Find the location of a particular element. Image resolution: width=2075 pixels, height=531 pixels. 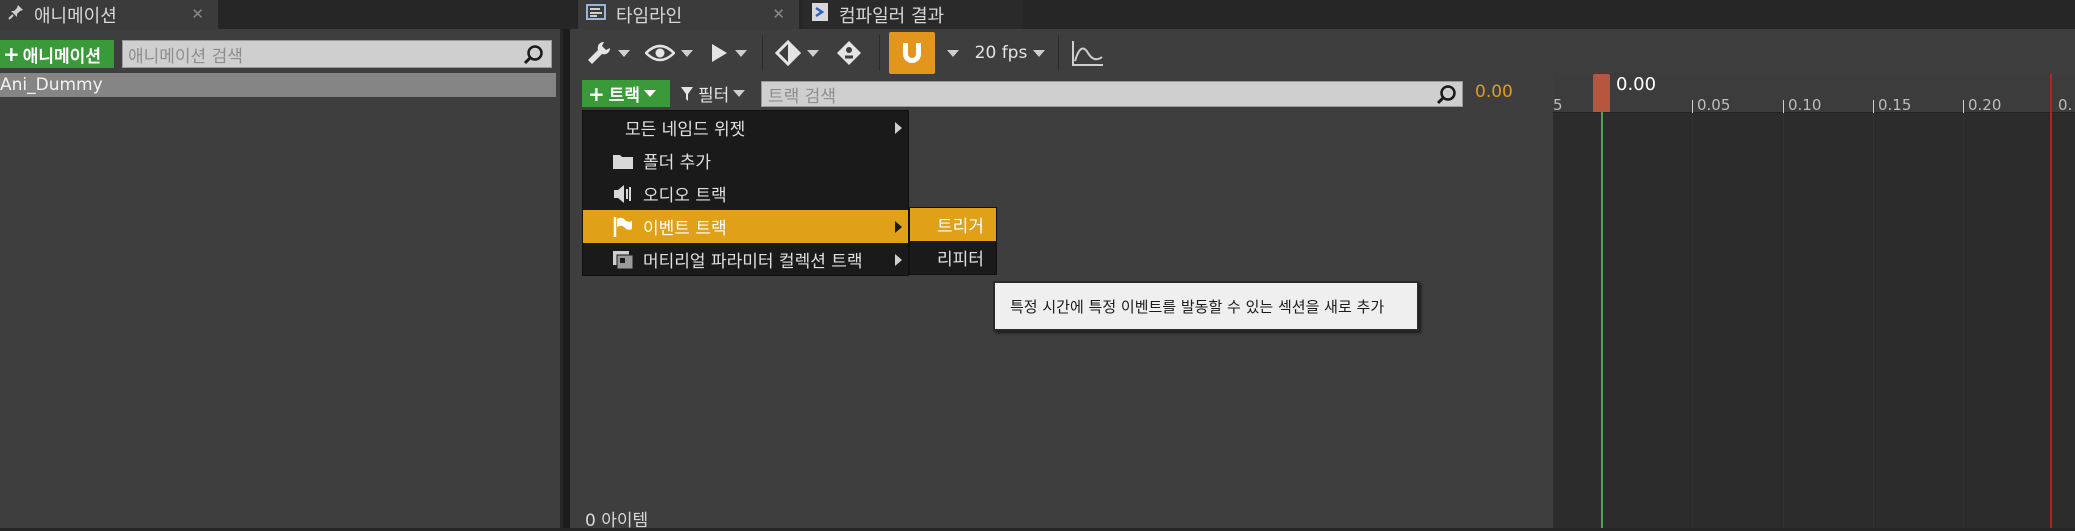

playback-end-marker is located at coordinates (2051, 300).